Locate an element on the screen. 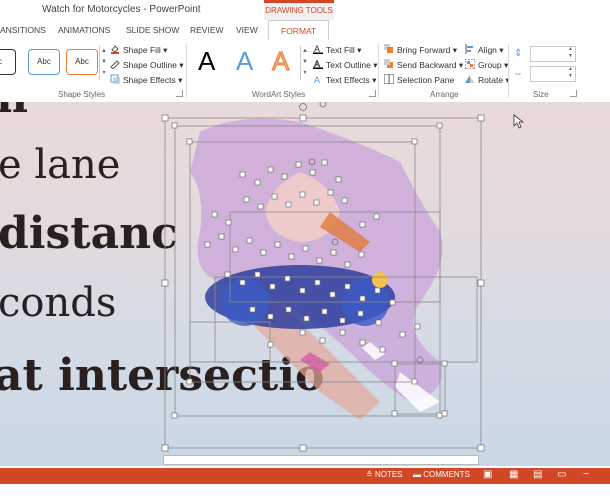 The width and height of the screenshot is (610, 499). height-spin-arrows: ▲ ▼ is located at coordinates (570, 53).